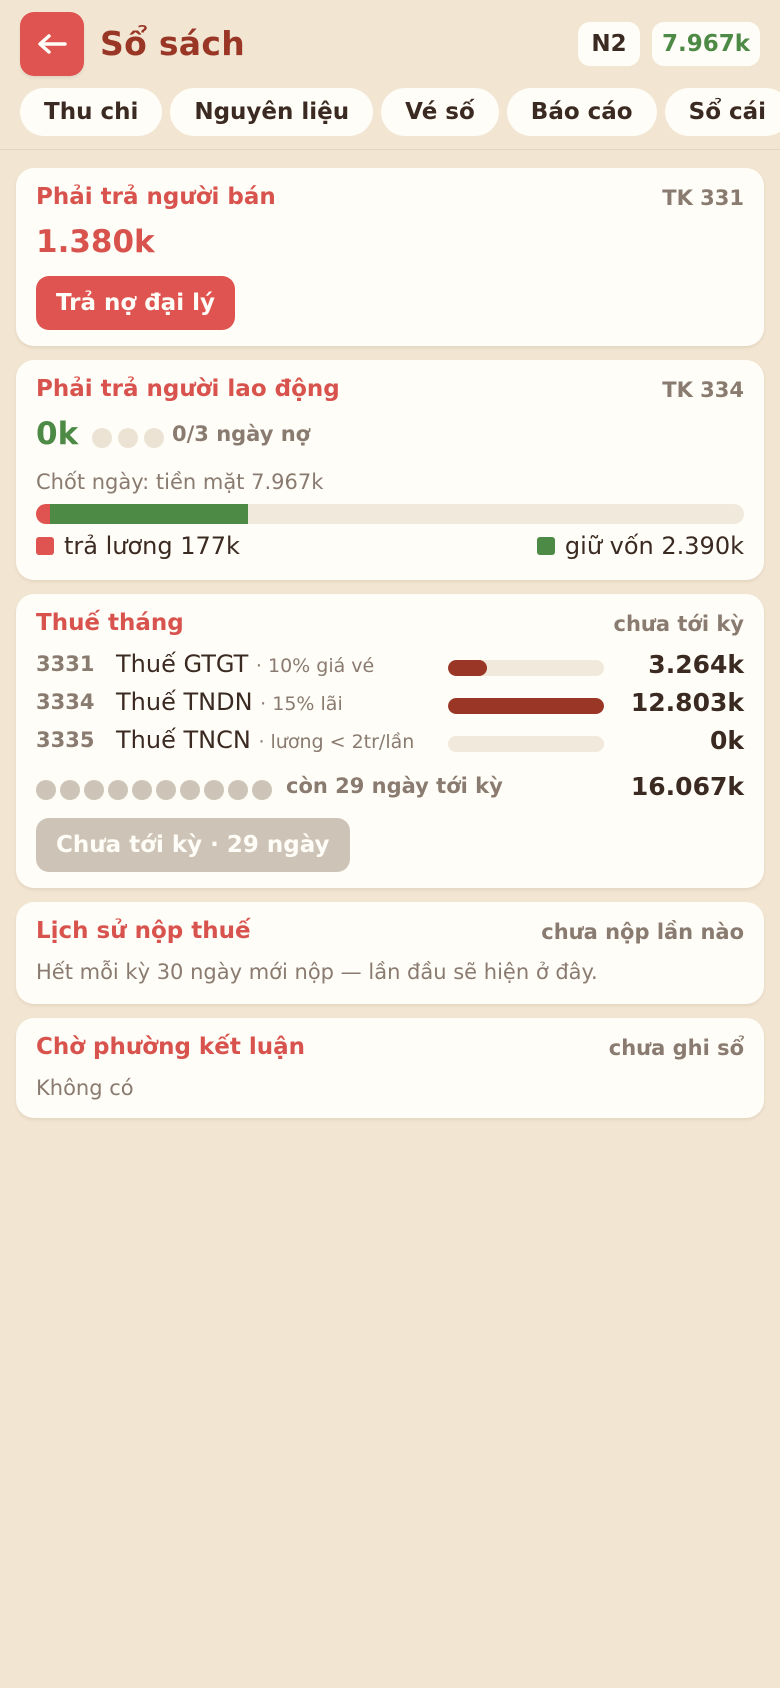  What do you see at coordinates (152, 546) in the screenshot?
I see `legend-salary-label: trả lương 177k` at bounding box center [152, 546].